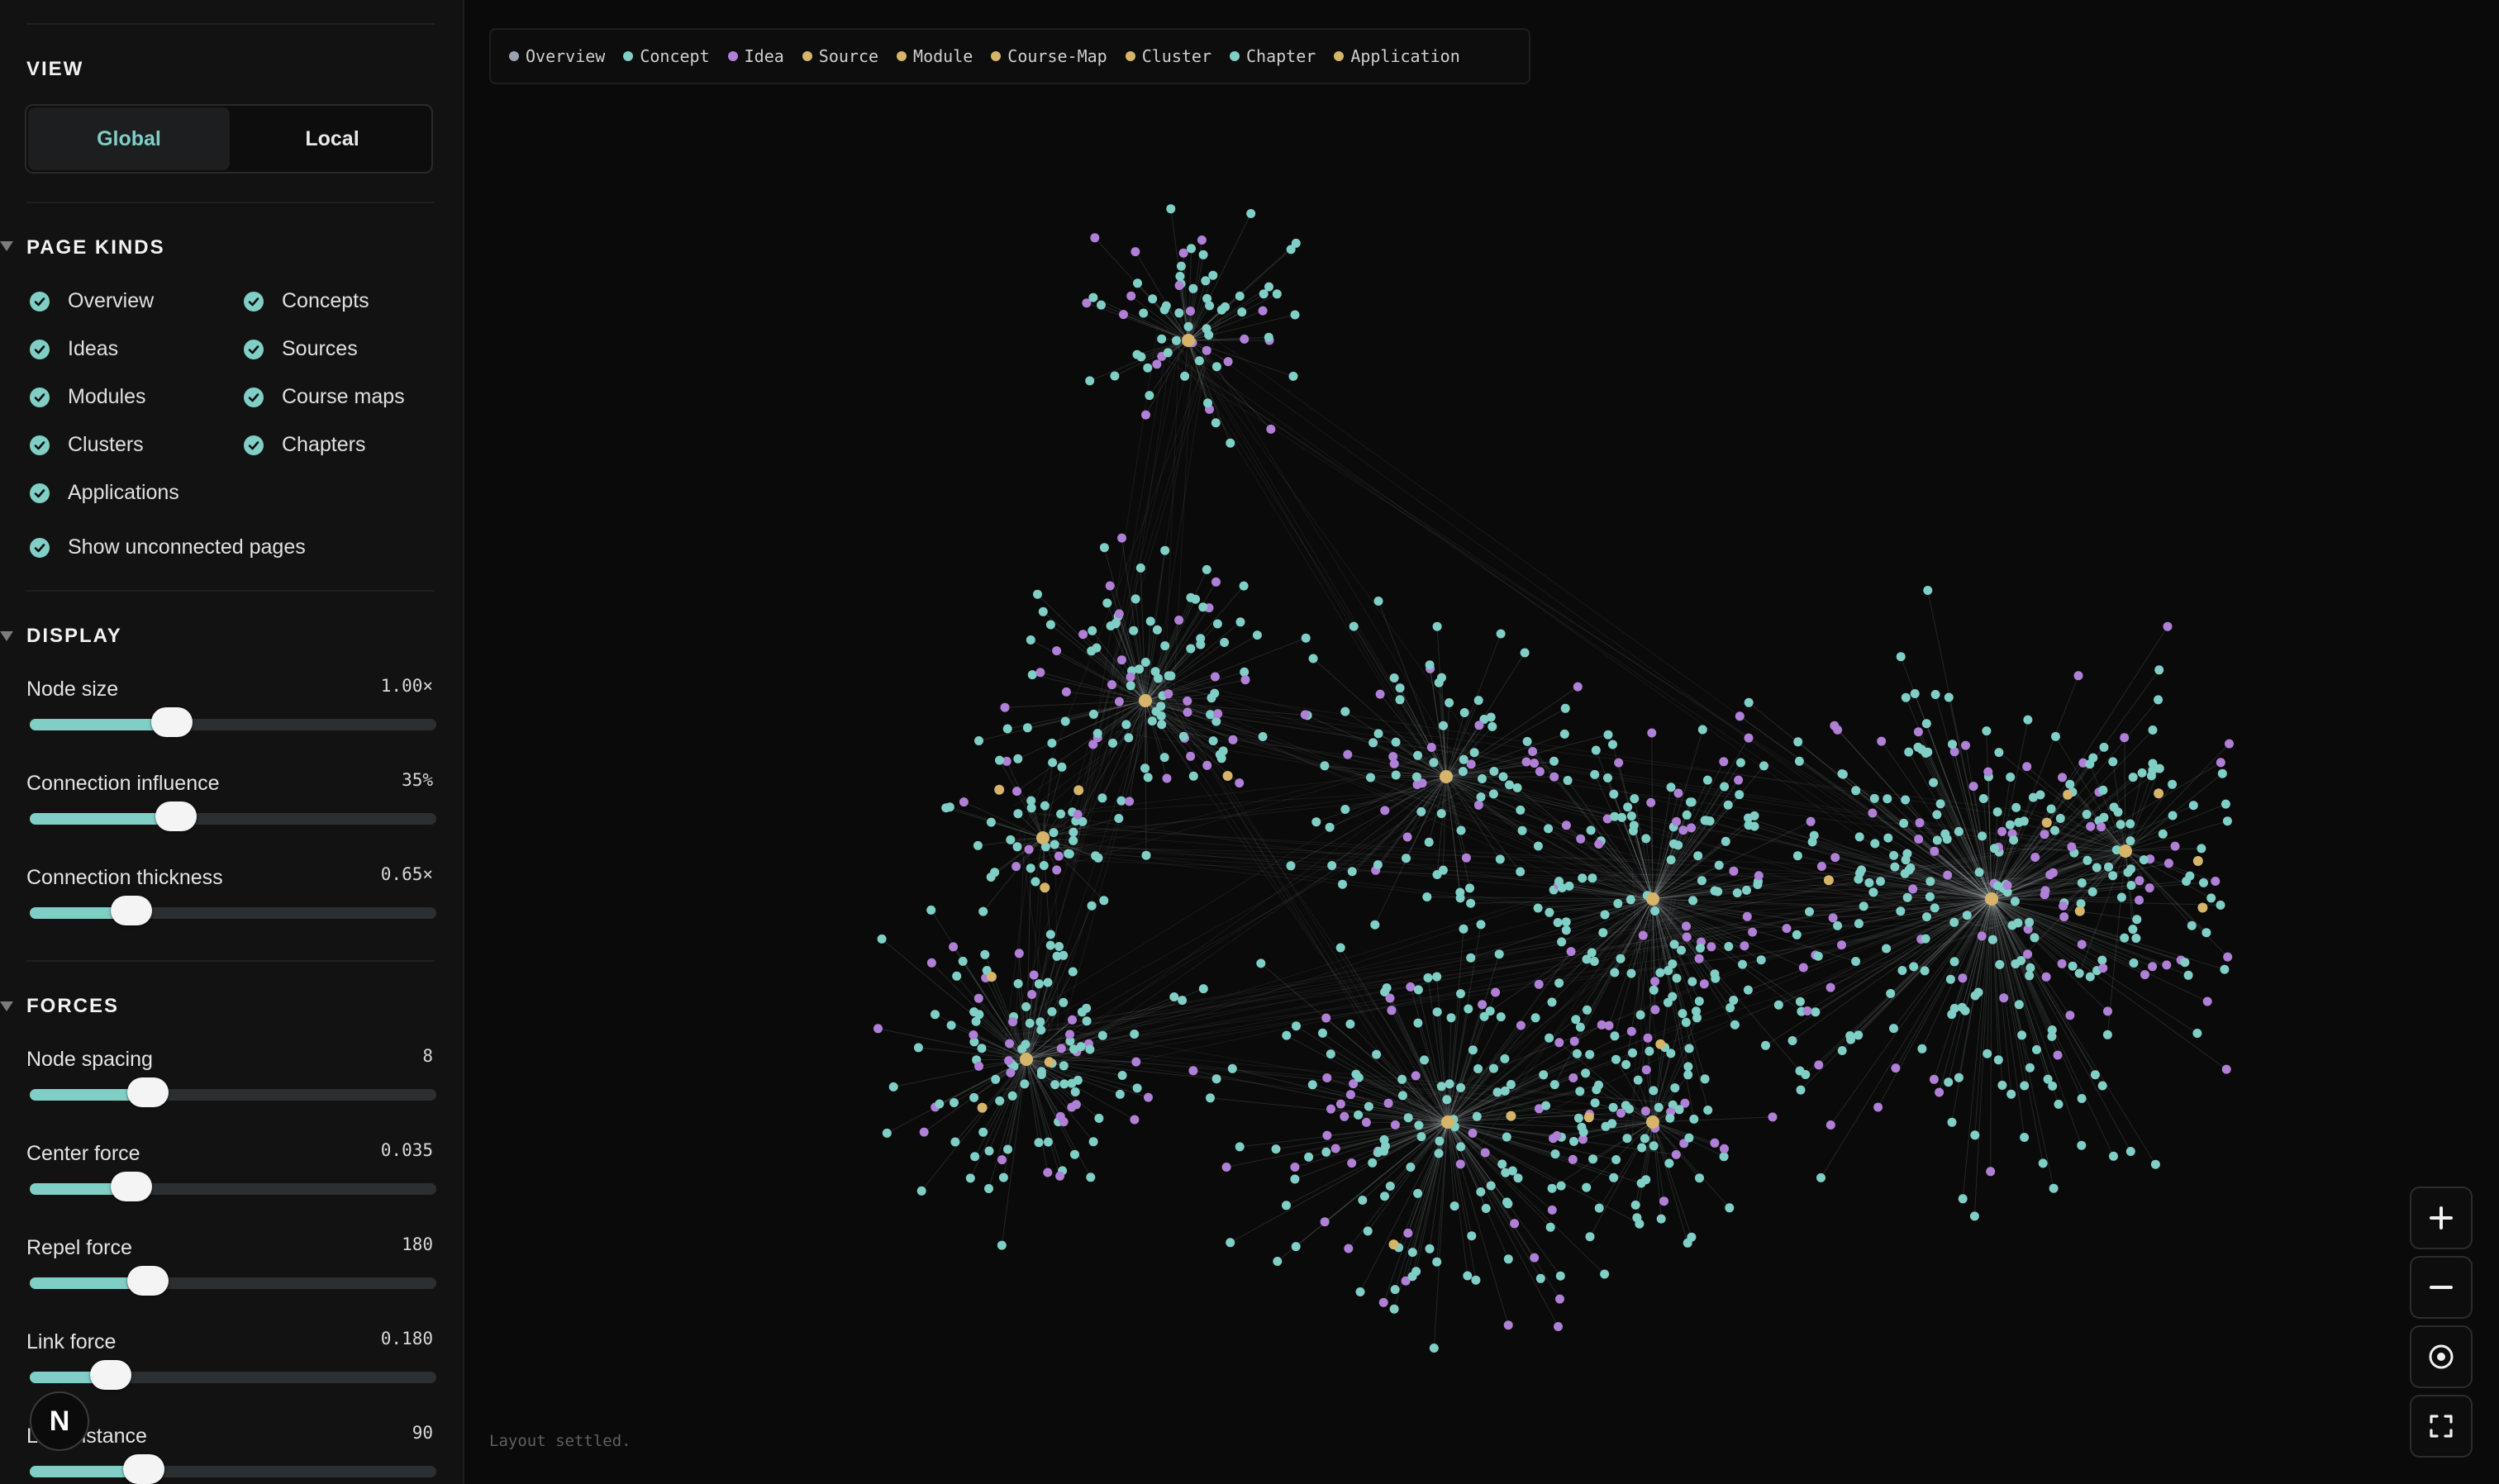  I want to click on page-kind-checkbox: Applications, so click(104, 493).